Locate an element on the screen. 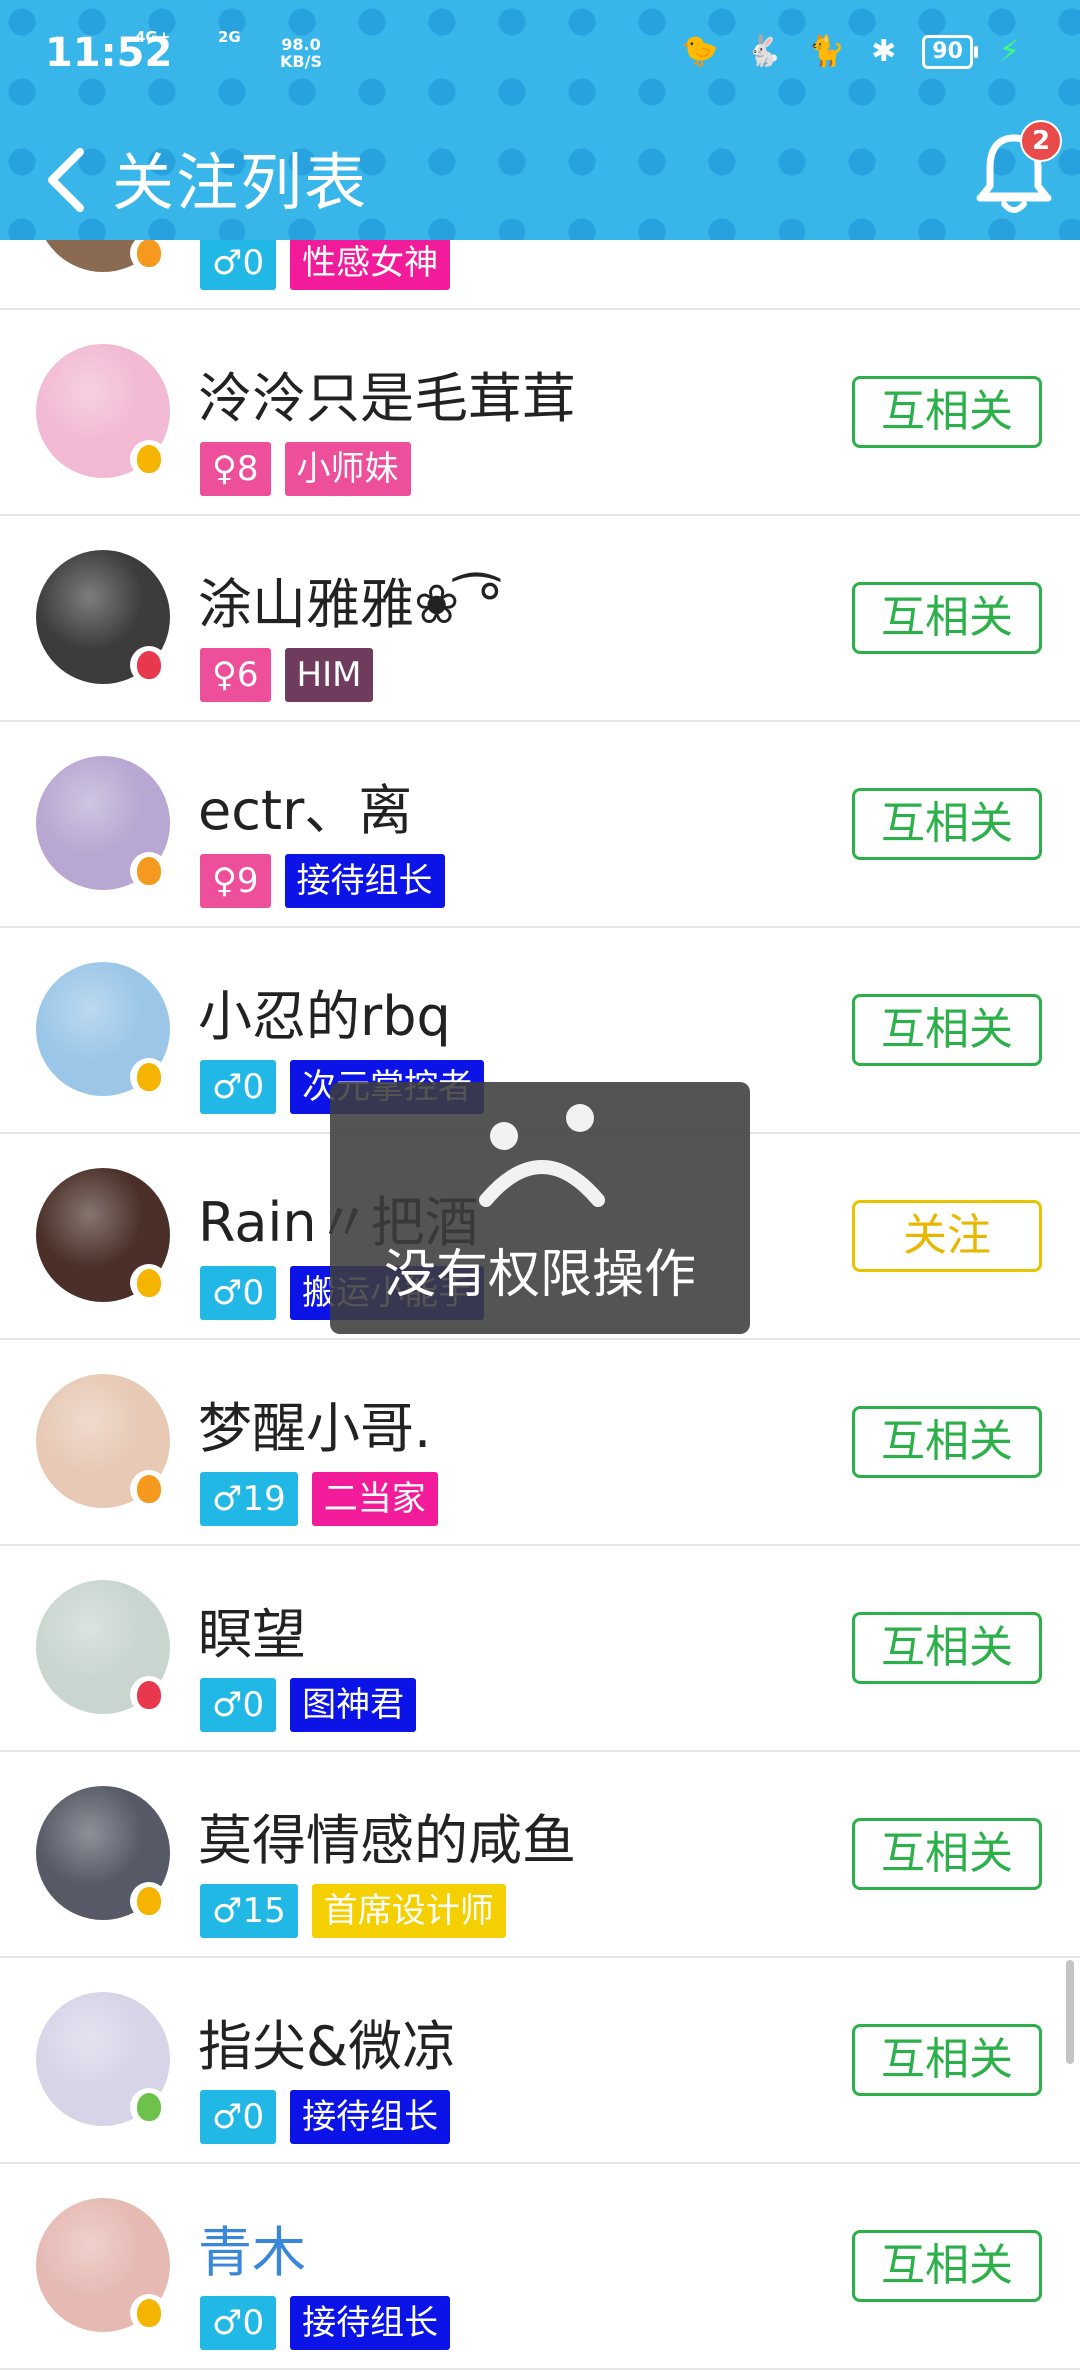 Image resolution: width=1080 pixels, height=2370 pixels. user-tags: ♂15 首席设计师 is located at coordinates (353, 1911).